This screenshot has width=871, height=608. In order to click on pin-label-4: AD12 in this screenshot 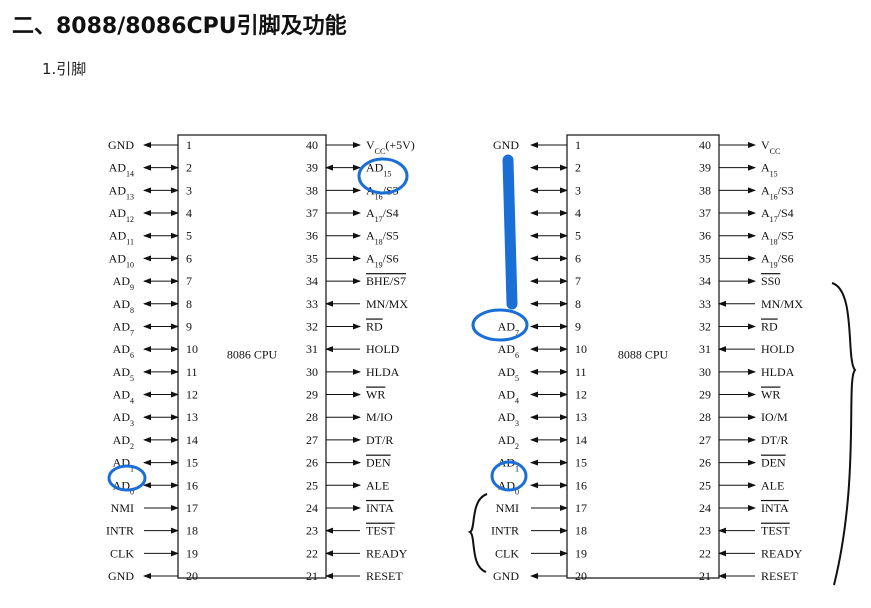, I will do `click(121, 215)`.